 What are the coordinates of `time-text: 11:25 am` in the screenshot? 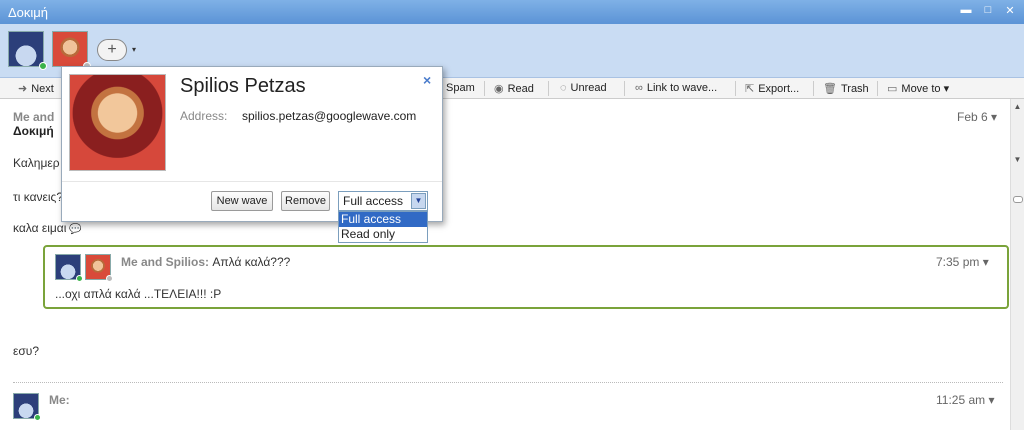 It's located at (961, 400).